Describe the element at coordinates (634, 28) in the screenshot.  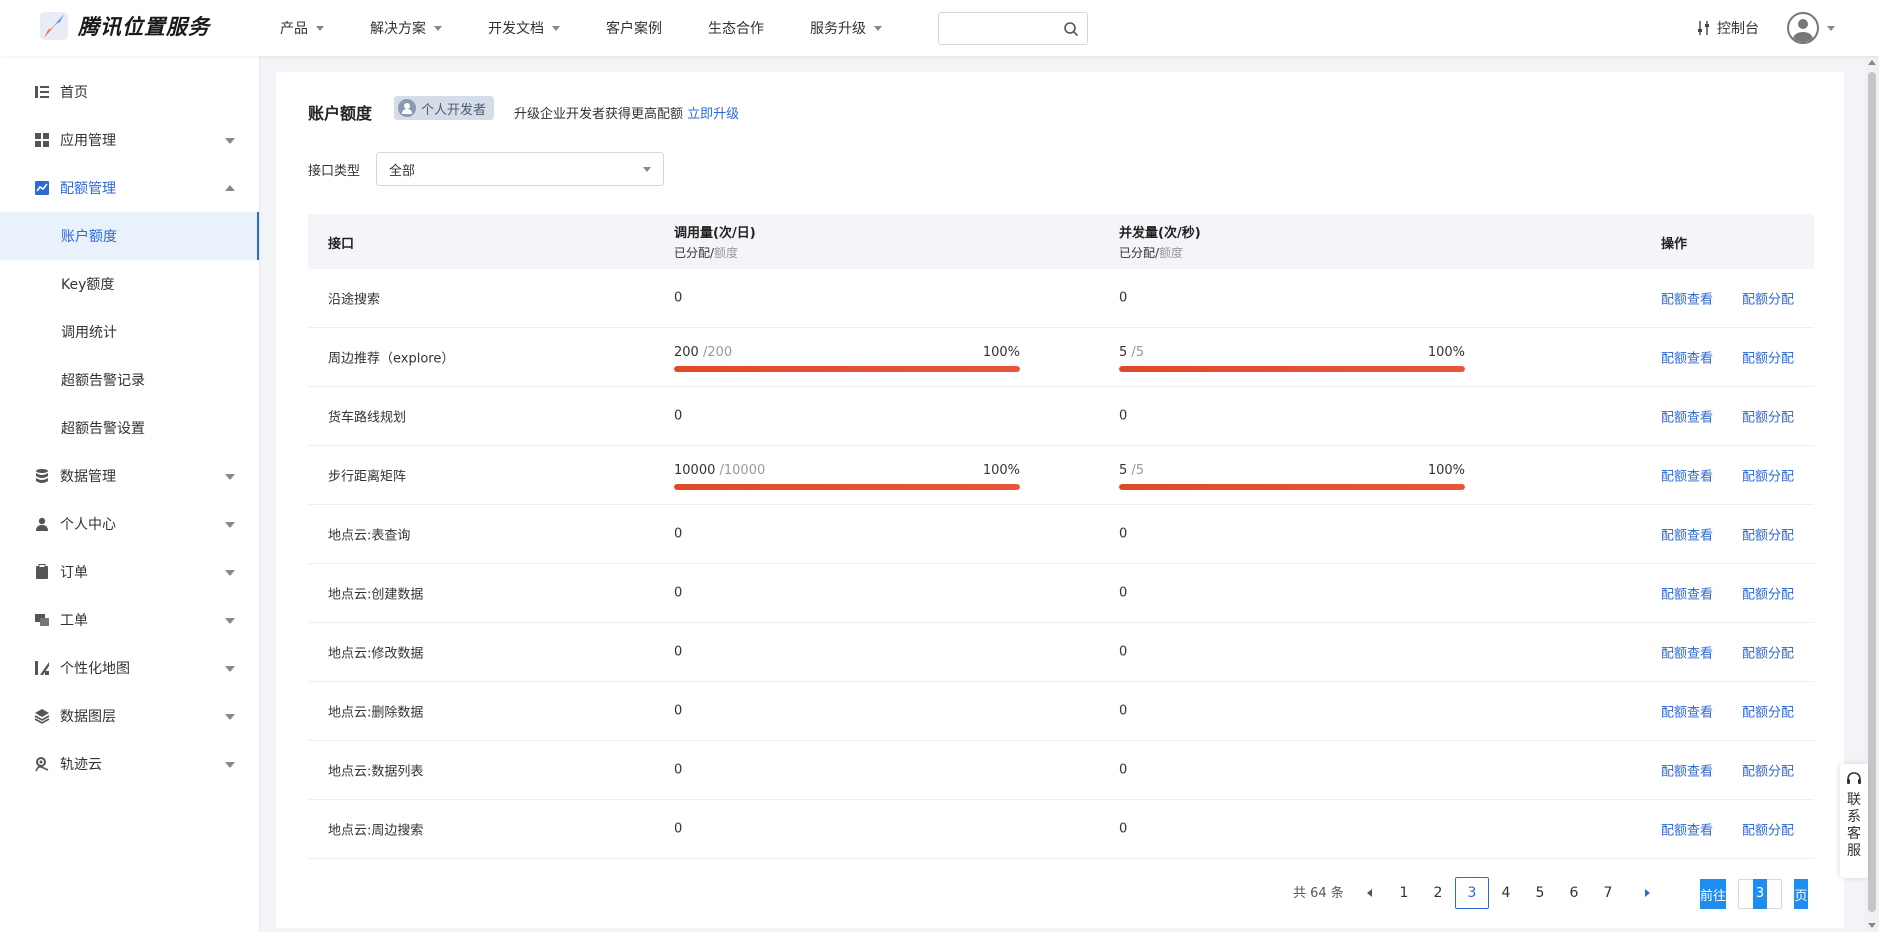
I see `nav-cases: 客户案例` at that location.